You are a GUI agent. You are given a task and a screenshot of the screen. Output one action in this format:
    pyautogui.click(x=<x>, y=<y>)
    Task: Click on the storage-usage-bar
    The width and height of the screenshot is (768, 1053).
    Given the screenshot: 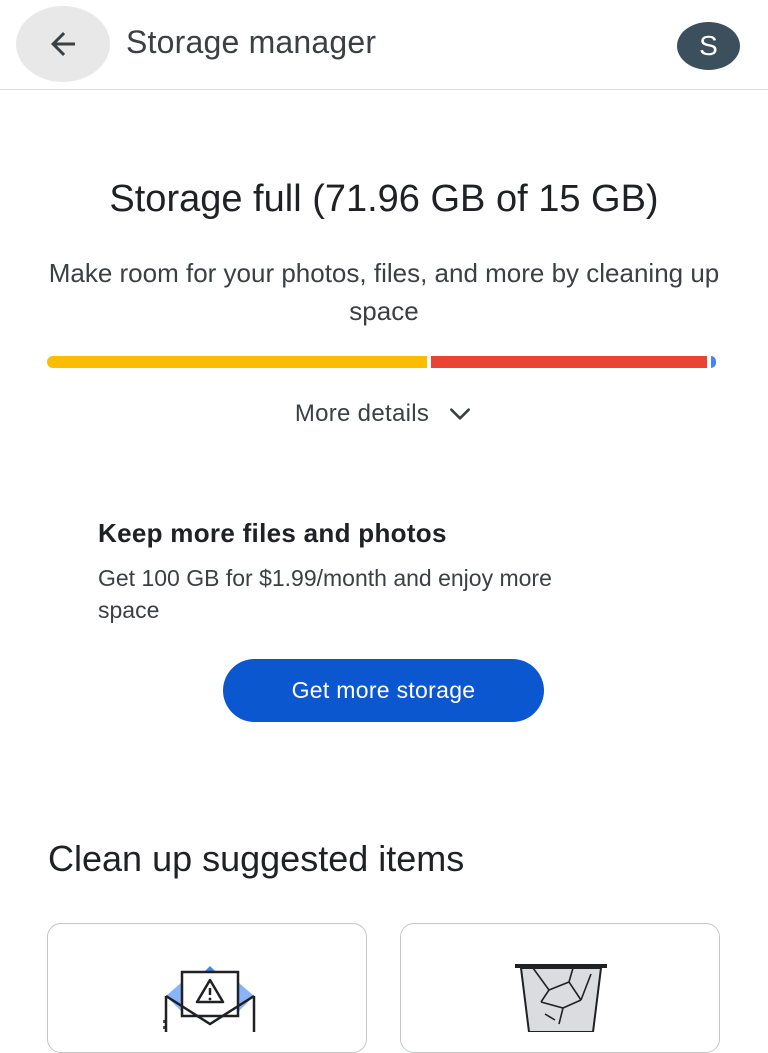 What is the action you would take?
    pyautogui.click(x=384, y=363)
    